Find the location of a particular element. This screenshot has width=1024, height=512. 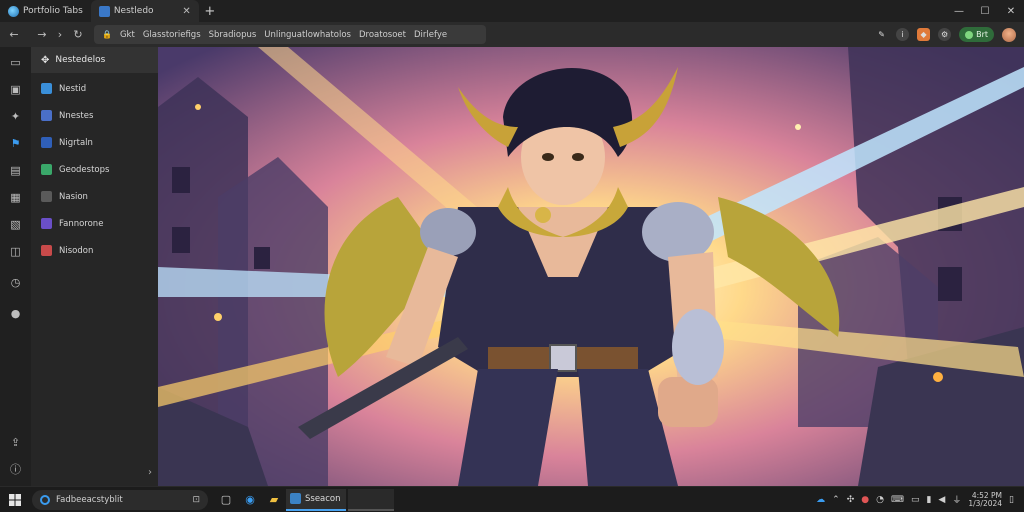

refresh-icon: ↻ is located at coordinates (78, 34).